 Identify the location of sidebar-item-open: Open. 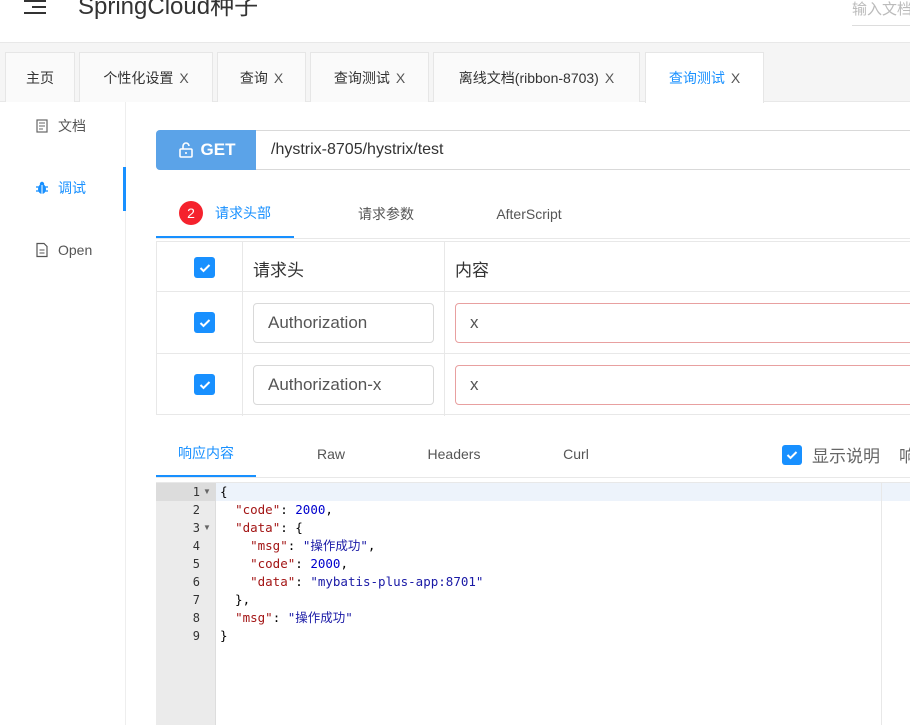
(63, 250).